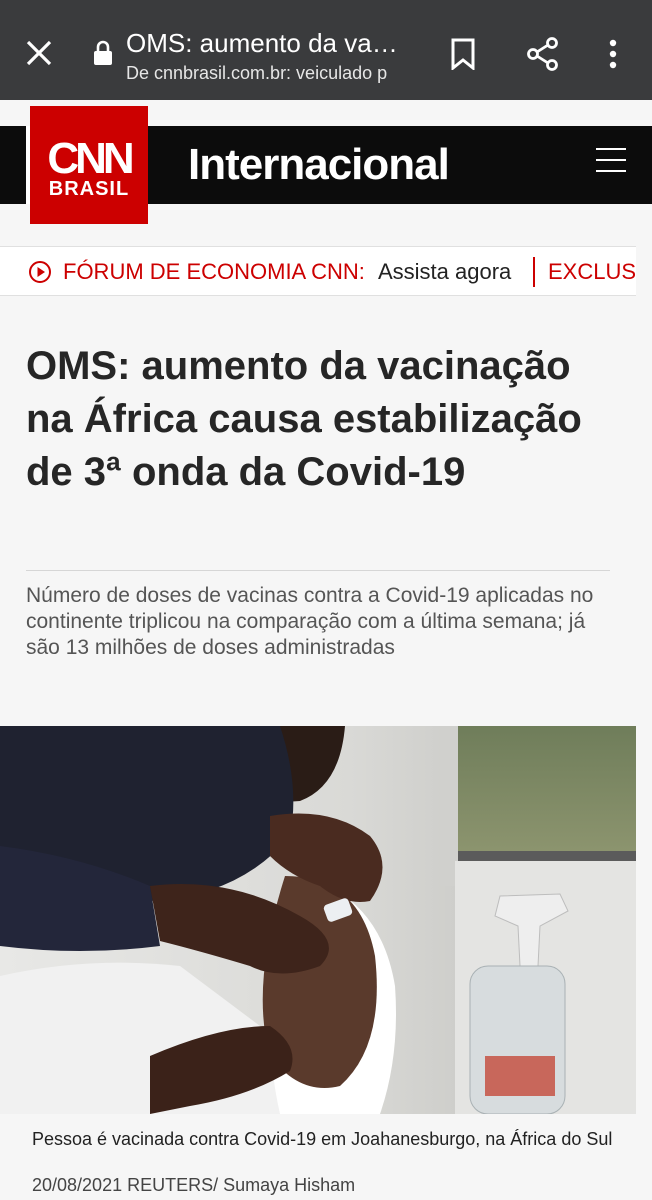 The image size is (652, 1200). What do you see at coordinates (319, 165) in the screenshot?
I see `section-title: Internacional` at bounding box center [319, 165].